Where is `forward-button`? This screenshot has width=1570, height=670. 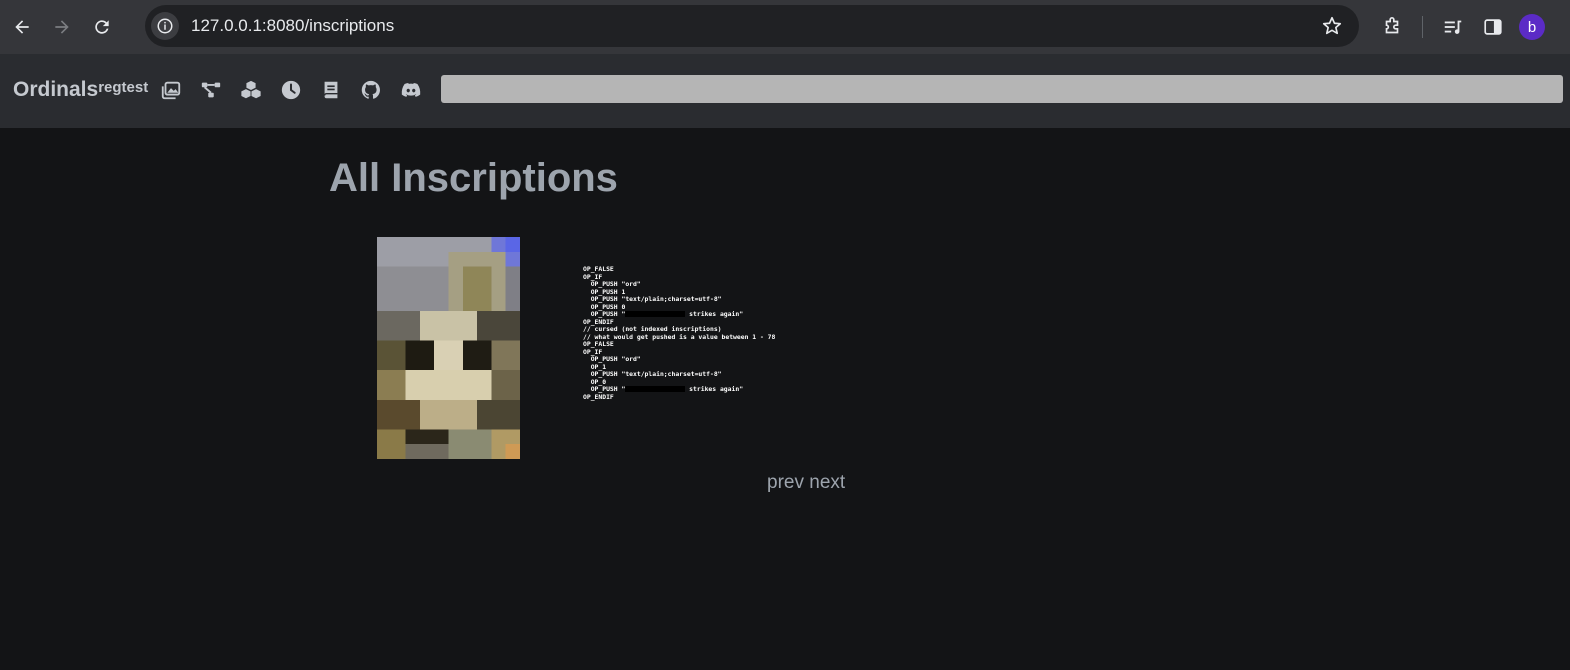 forward-button is located at coordinates (62, 27).